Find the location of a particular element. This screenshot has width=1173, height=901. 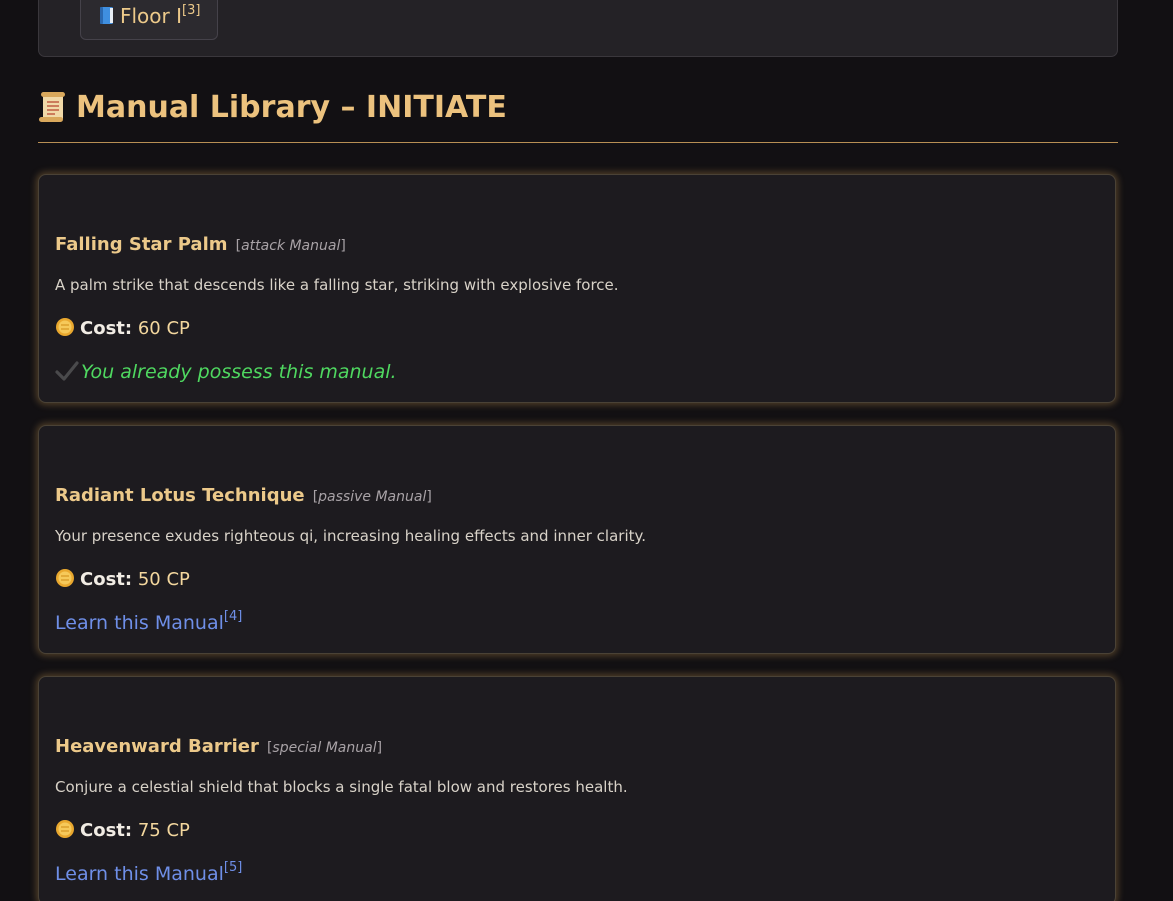

floor-panel: Floor I[3] is located at coordinates (578, 28).